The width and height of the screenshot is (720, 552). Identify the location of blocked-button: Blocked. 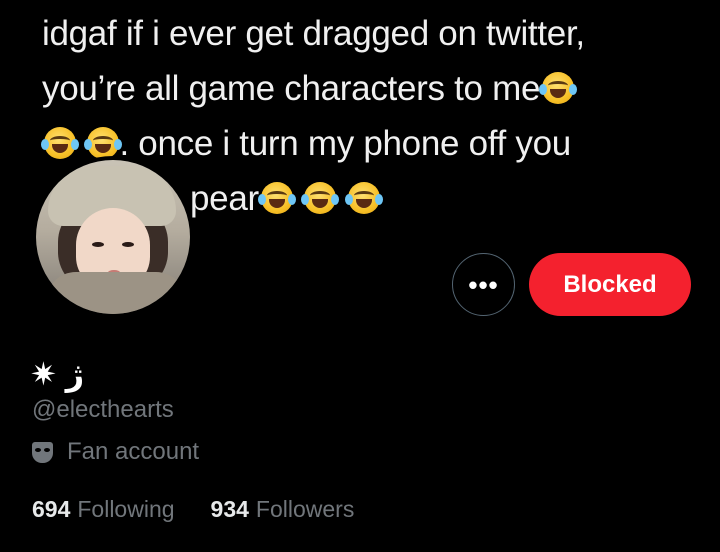
(610, 284).